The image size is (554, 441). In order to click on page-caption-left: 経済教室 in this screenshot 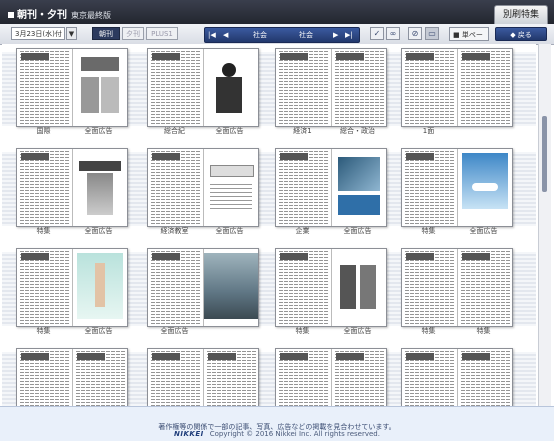, I will do `click(174, 231)`.